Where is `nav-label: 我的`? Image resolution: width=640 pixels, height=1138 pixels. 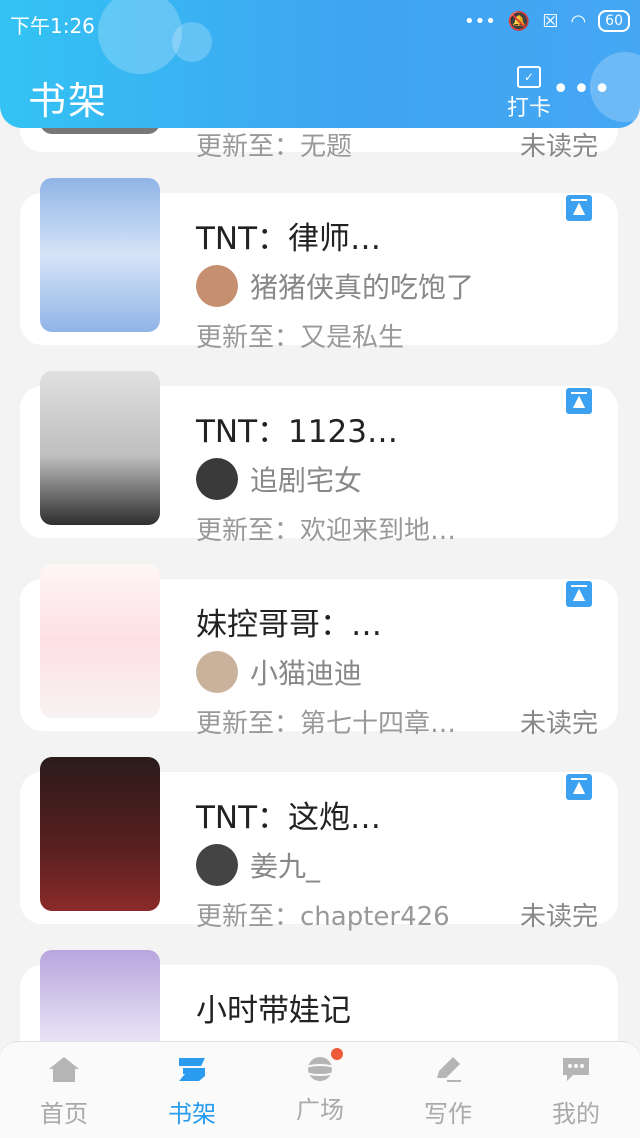 nav-label: 我的 is located at coordinates (576, 1114).